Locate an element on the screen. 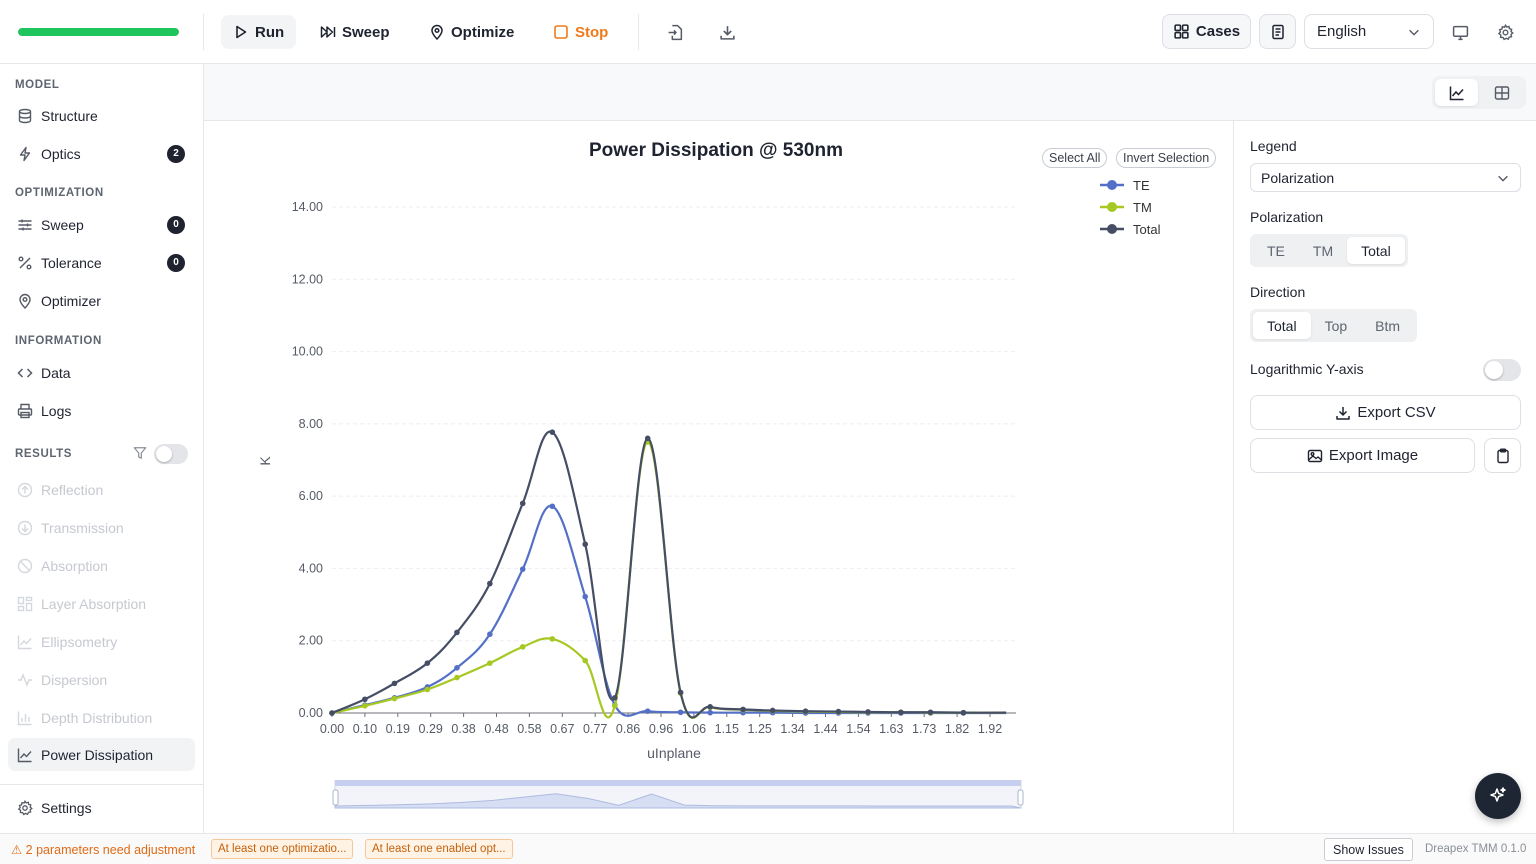 This screenshot has height=864, width=1536. direction-option-top: Top is located at coordinates (1336, 325).